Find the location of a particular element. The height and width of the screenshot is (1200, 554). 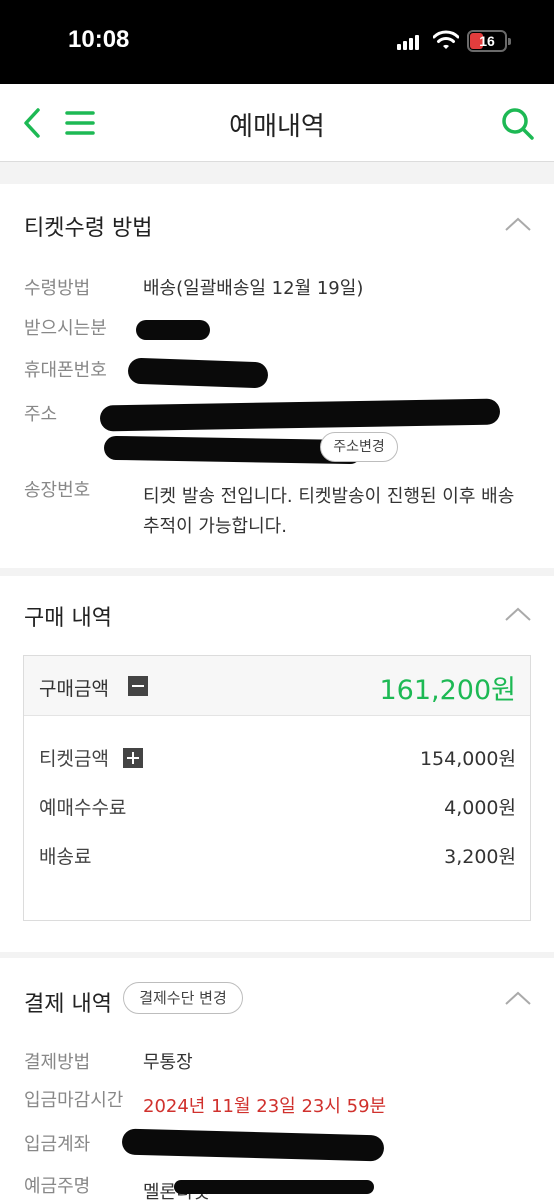

redacted-account-holder is located at coordinates (274, 1187).